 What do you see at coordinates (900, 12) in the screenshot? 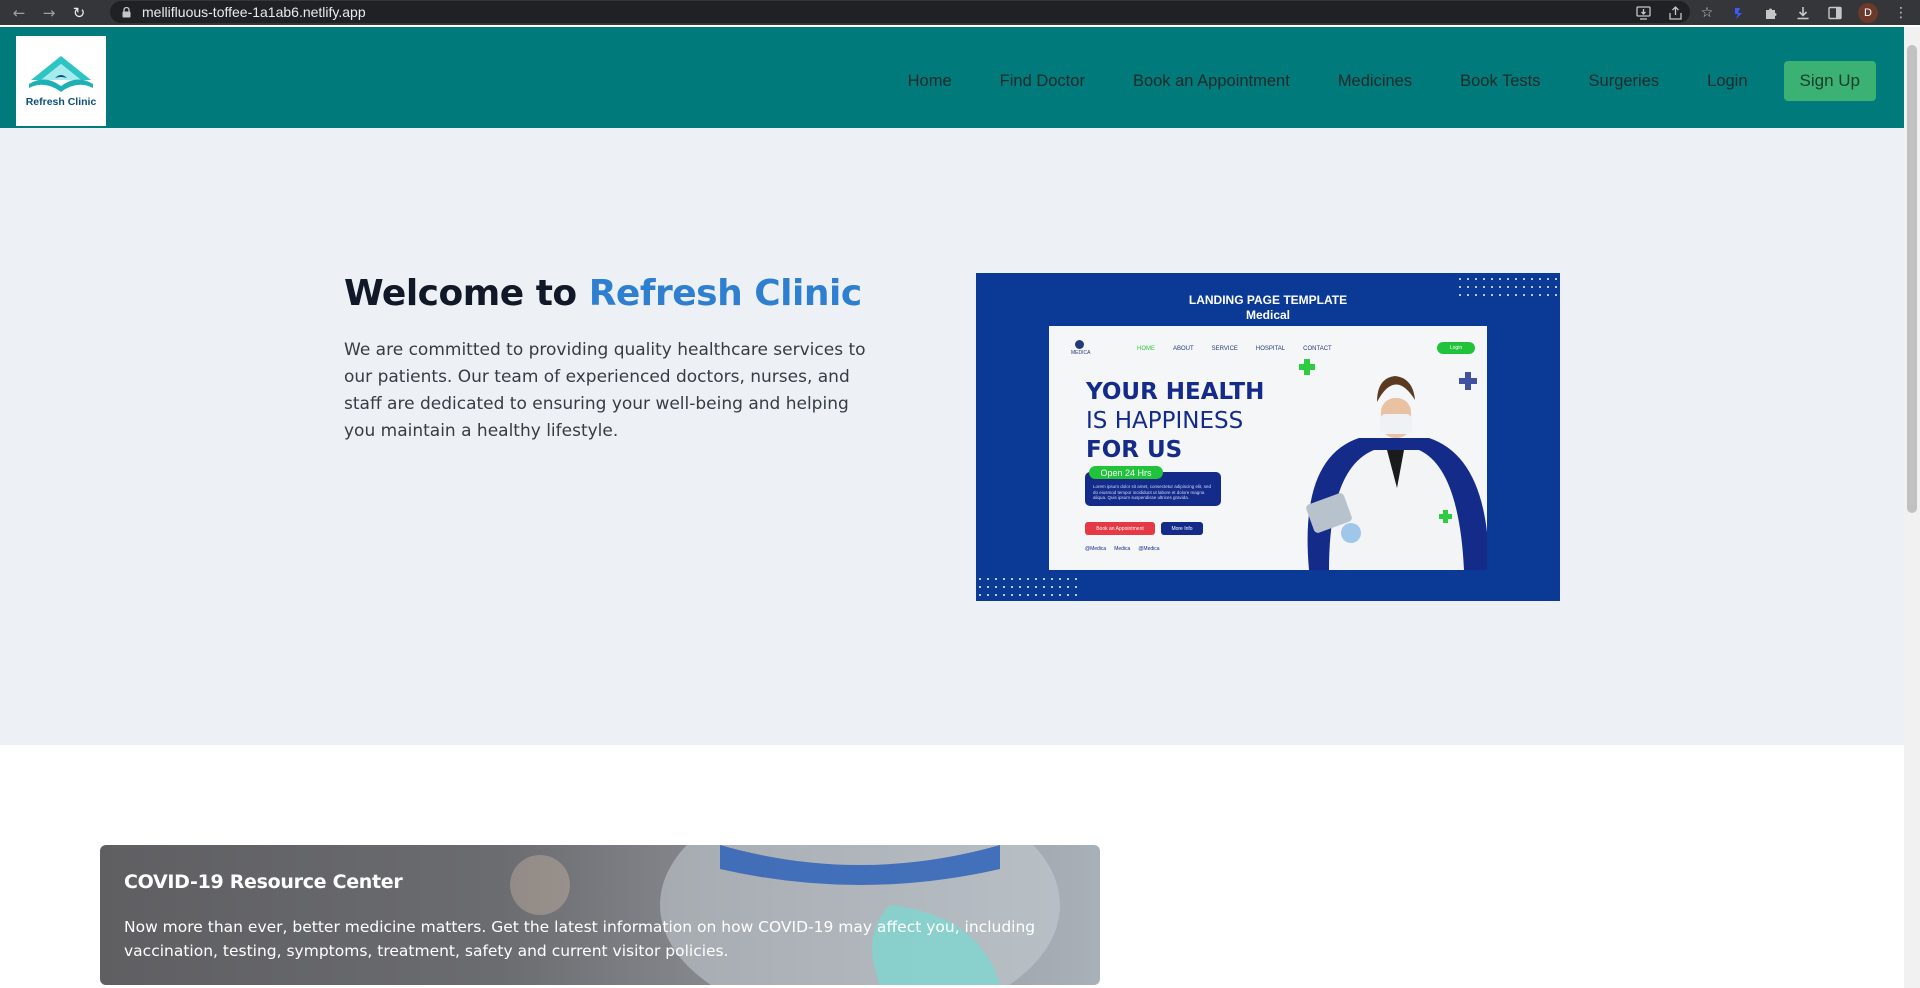
I see `address-bar: mellifluous-toffee-1a1ab6.netlify.app` at bounding box center [900, 12].